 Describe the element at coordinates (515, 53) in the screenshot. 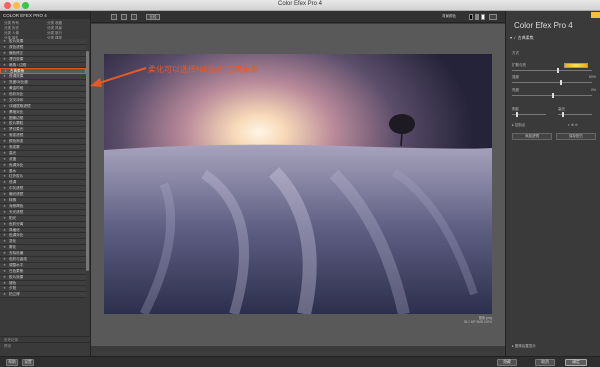

I see `method-label: 方式` at that location.